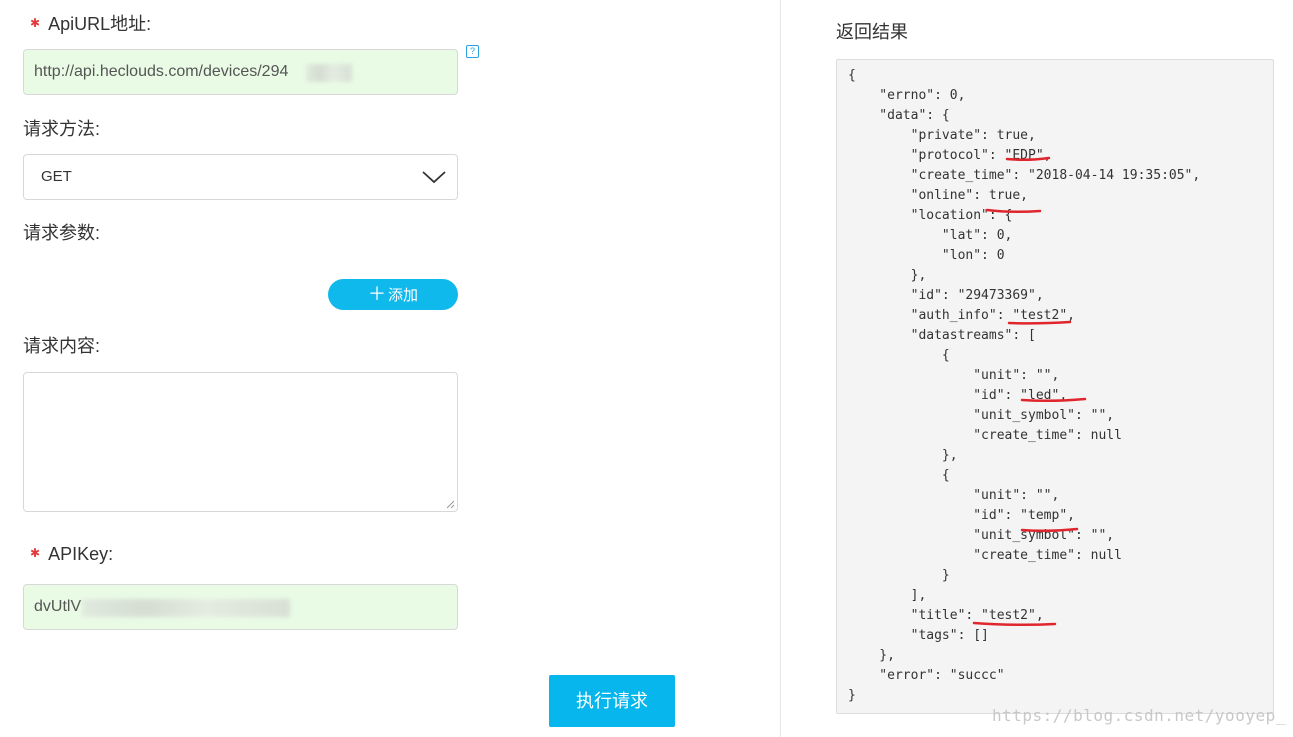 The height and width of the screenshot is (737, 1293). I want to click on method-selected-value: GET, so click(56, 176).